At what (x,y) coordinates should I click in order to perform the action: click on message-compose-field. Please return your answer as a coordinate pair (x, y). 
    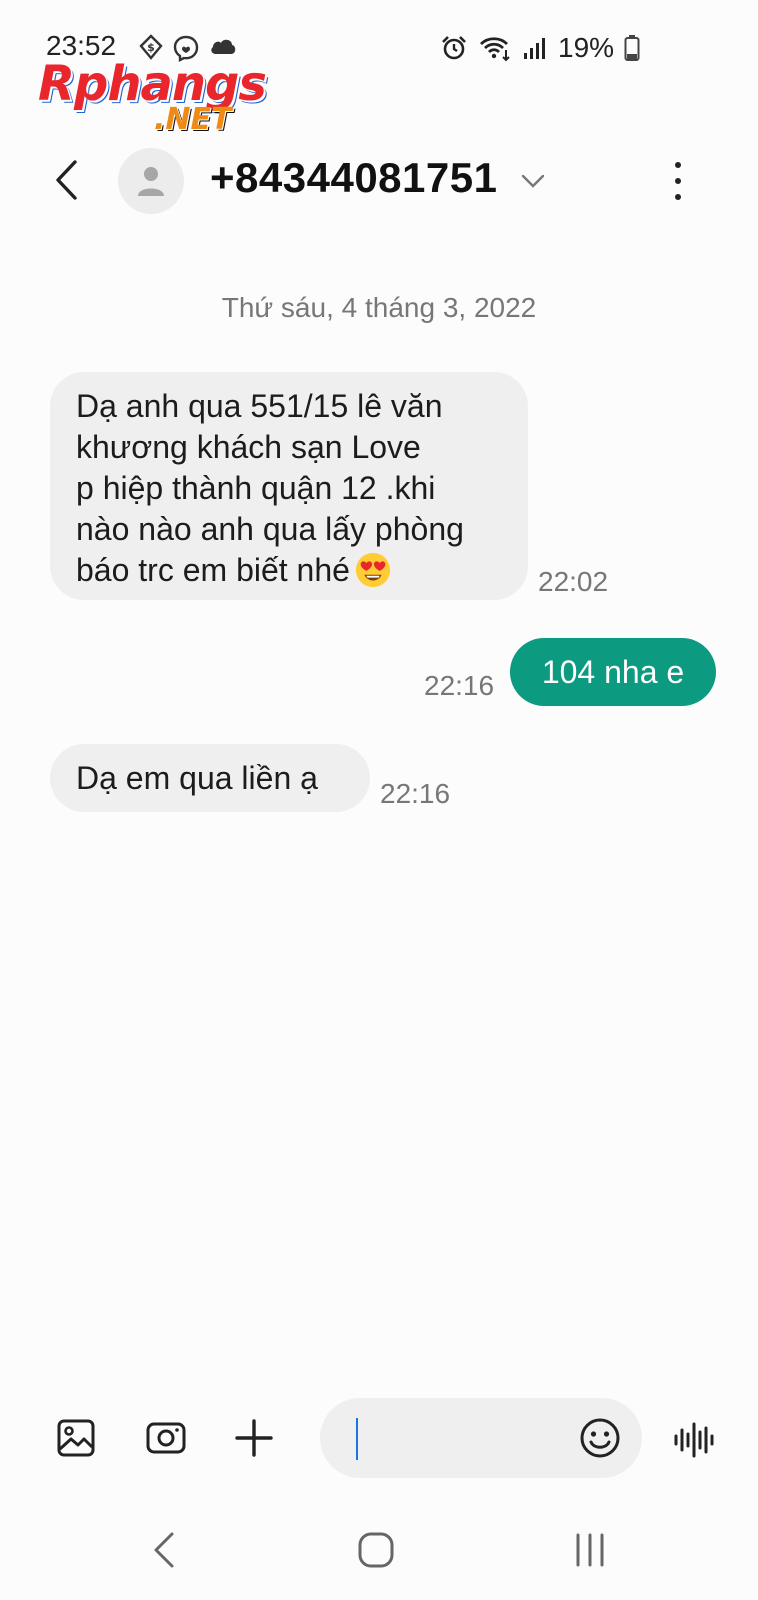
    Looking at the image, I should click on (481, 1438).